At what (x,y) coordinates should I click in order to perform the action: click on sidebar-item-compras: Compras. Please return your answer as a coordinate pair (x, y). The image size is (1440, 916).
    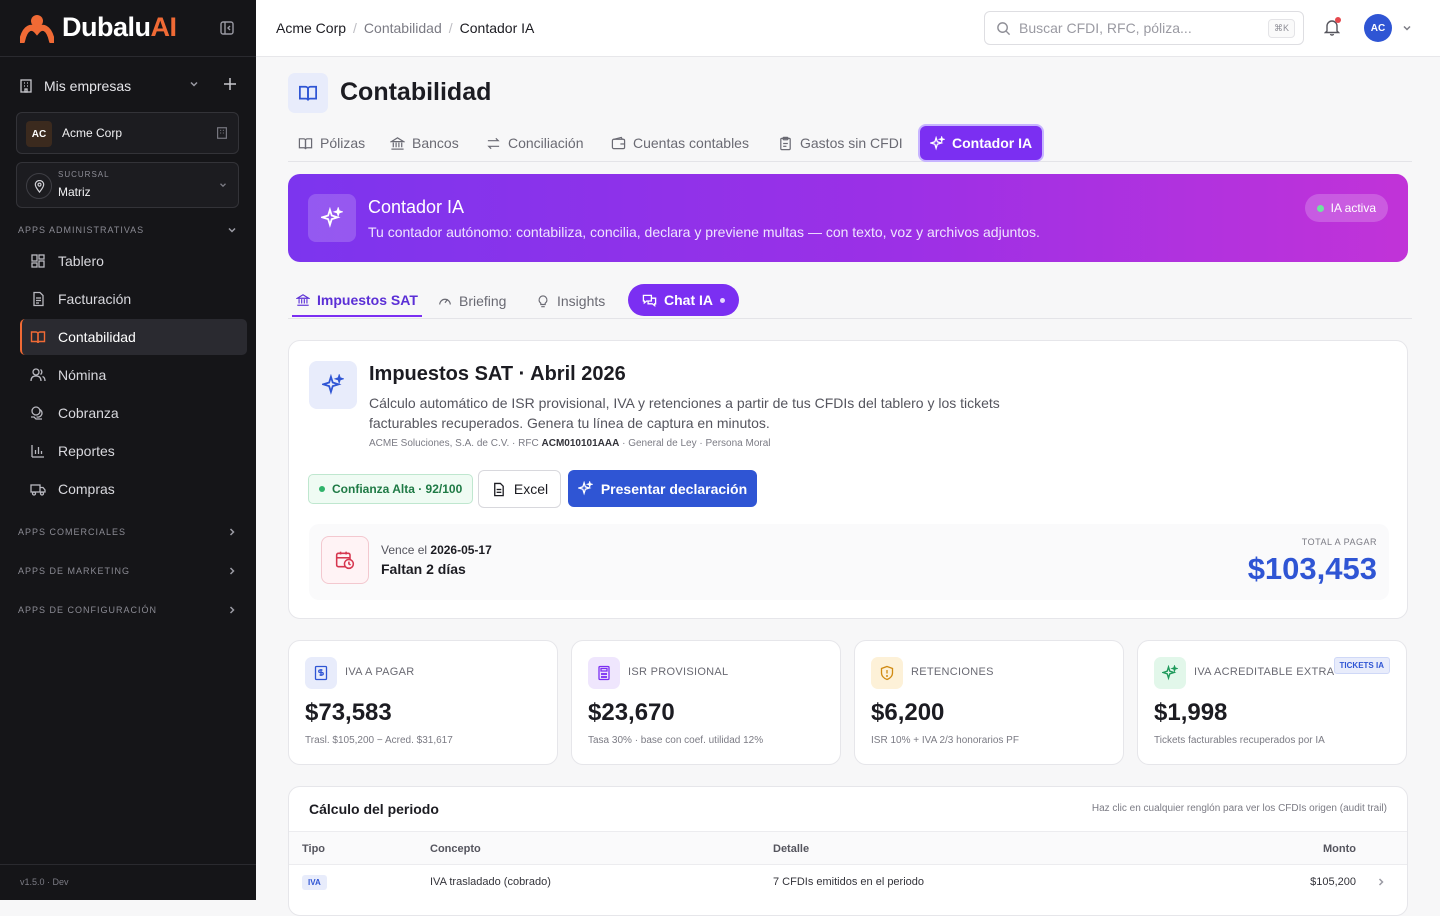
    Looking at the image, I should click on (133, 489).